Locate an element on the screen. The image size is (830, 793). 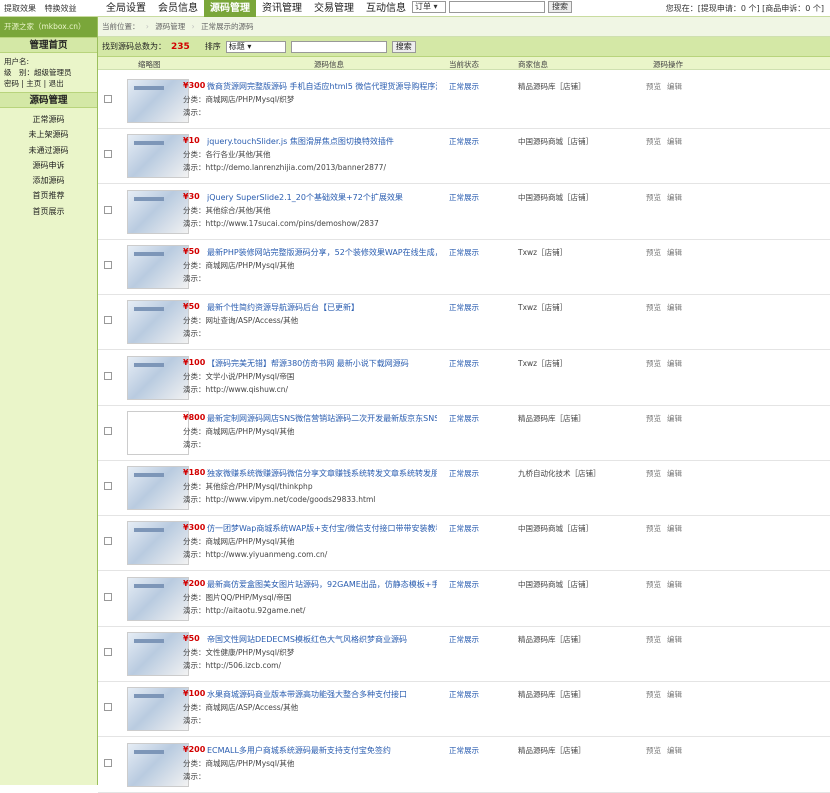
row-demo: 演示：http://www.qishuw.cn/ is located at coordinates (235, 389).